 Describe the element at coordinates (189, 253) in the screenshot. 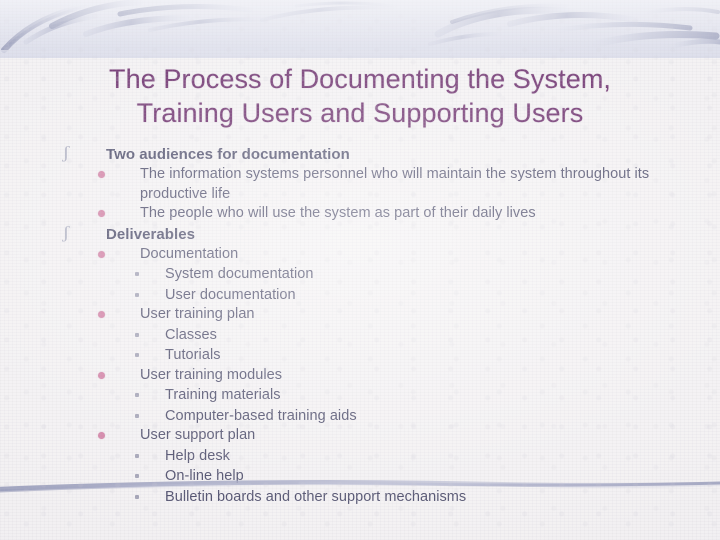

I see `outline-item-text: Documentation` at that location.